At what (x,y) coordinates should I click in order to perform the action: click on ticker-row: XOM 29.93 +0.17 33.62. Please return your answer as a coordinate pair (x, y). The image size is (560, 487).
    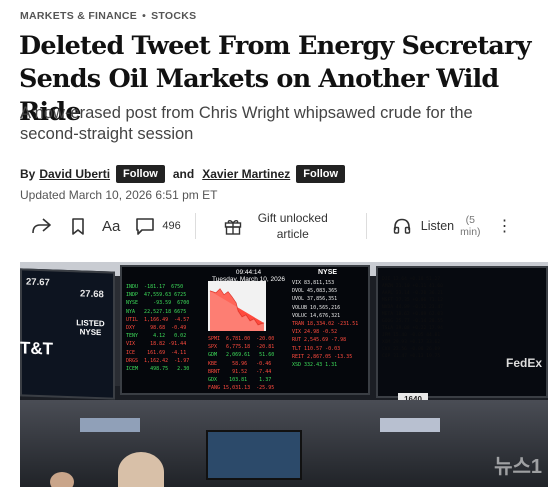
    Looking at the image, I should click on (411, 342).